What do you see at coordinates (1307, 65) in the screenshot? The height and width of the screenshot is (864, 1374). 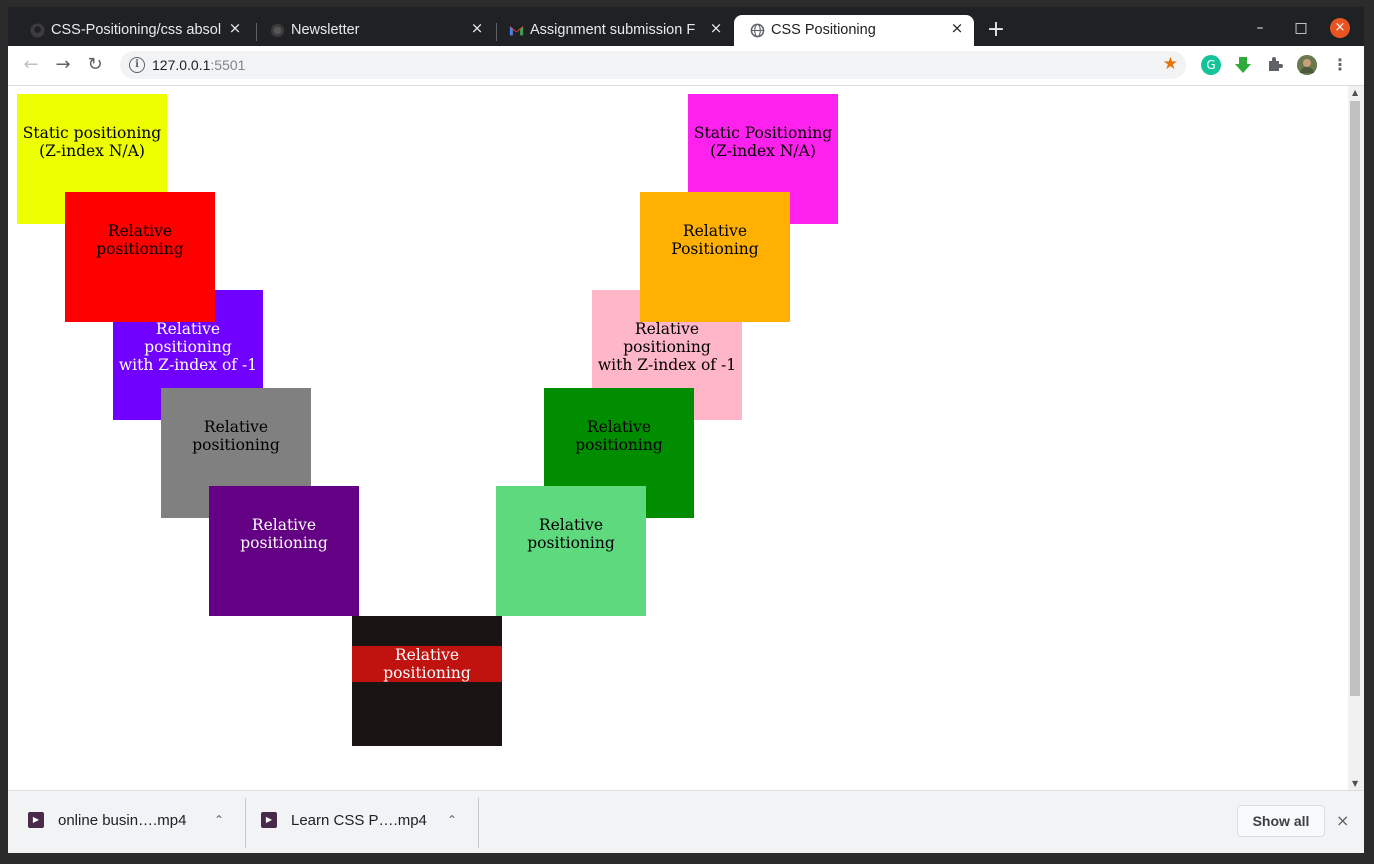 I see `profile-avatar` at bounding box center [1307, 65].